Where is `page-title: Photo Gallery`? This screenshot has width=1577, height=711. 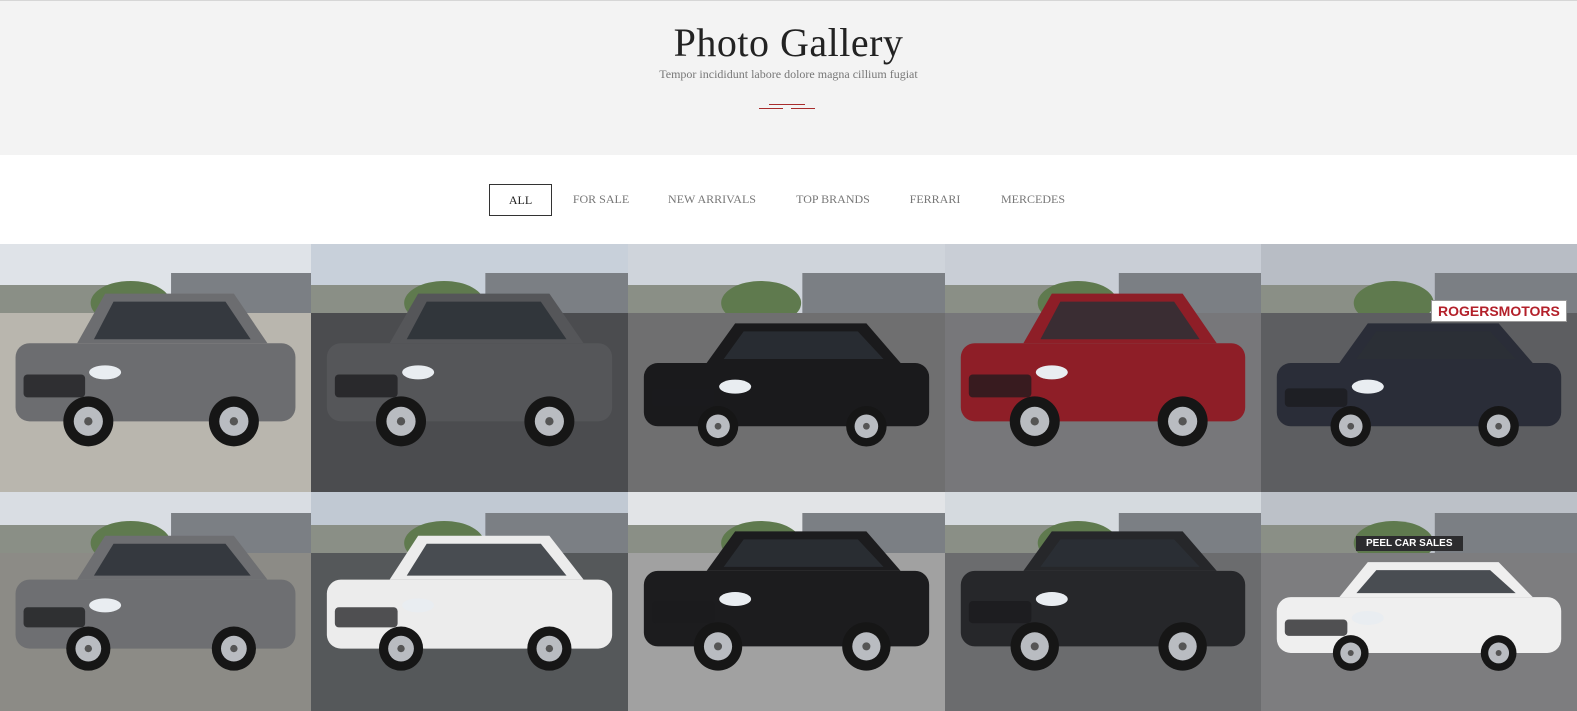
page-title: Photo Gallery is located at coordinates (788, 42).